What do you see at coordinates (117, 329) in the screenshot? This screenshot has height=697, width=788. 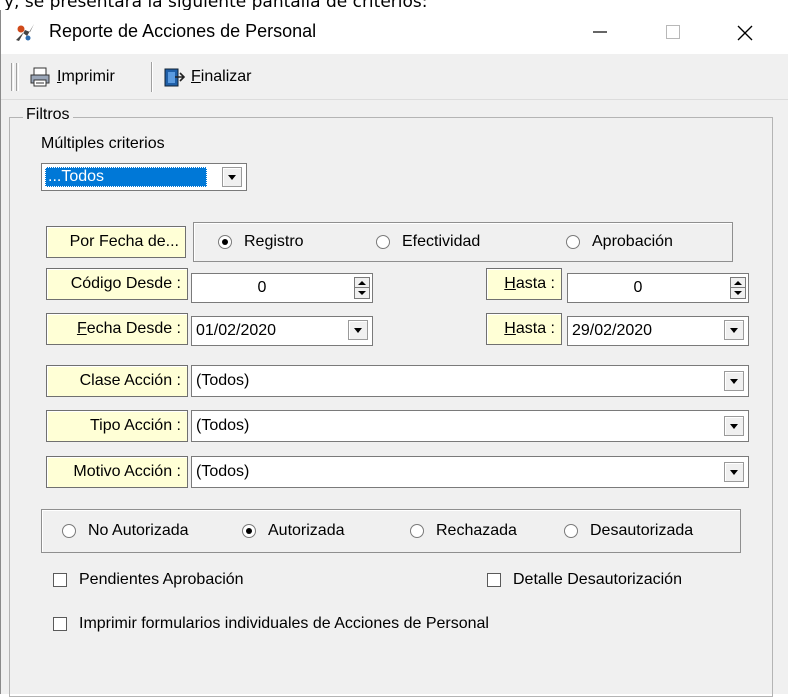 I see `date-from-label: Fecha Desde :` at bounding box center [117, 329].